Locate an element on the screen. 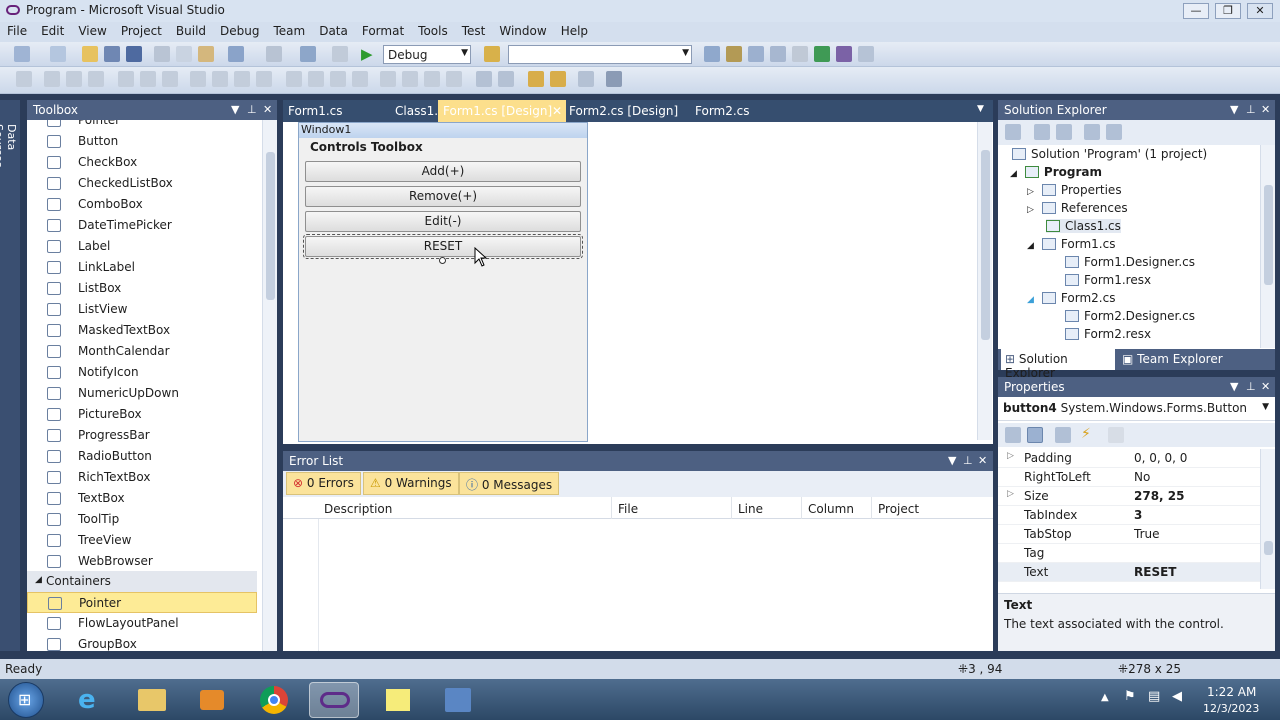  restore-button: ❐ is located at coordinates (1228, 11).